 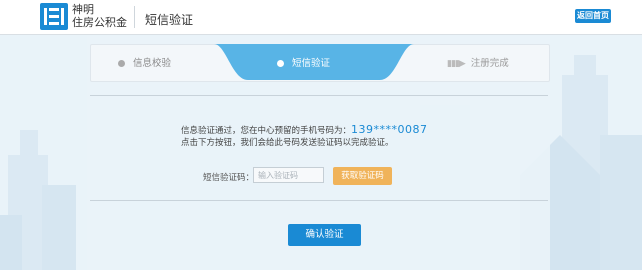 I want to click on step-label: 信息校验, so click(x=152, y=63).